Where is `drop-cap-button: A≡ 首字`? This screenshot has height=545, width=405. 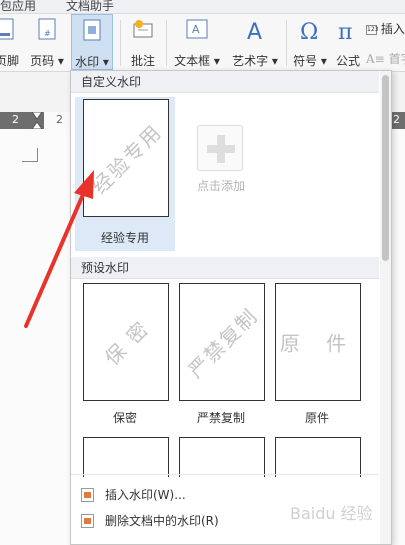
drop-cap-button: A≡ 首字 is located at coordinates (385, 58).